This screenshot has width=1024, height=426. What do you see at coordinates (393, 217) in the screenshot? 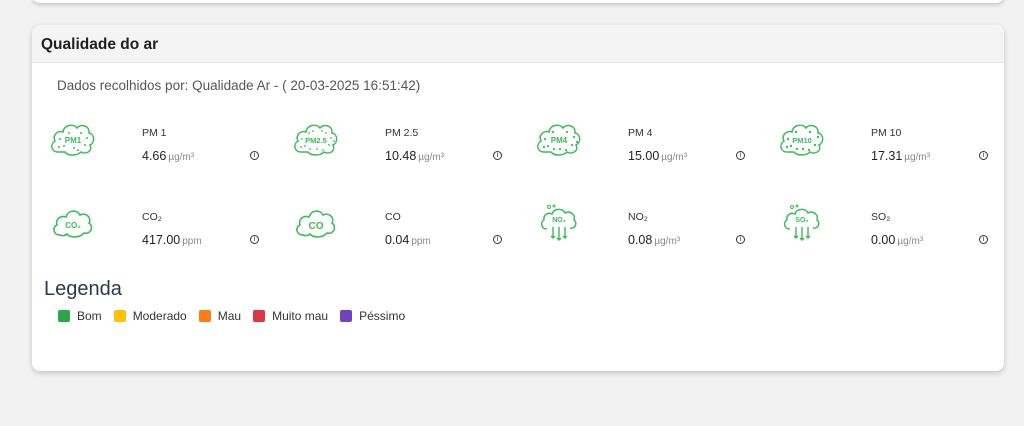
I see `pollutant-name: CO` at bounding box center [393, 217].